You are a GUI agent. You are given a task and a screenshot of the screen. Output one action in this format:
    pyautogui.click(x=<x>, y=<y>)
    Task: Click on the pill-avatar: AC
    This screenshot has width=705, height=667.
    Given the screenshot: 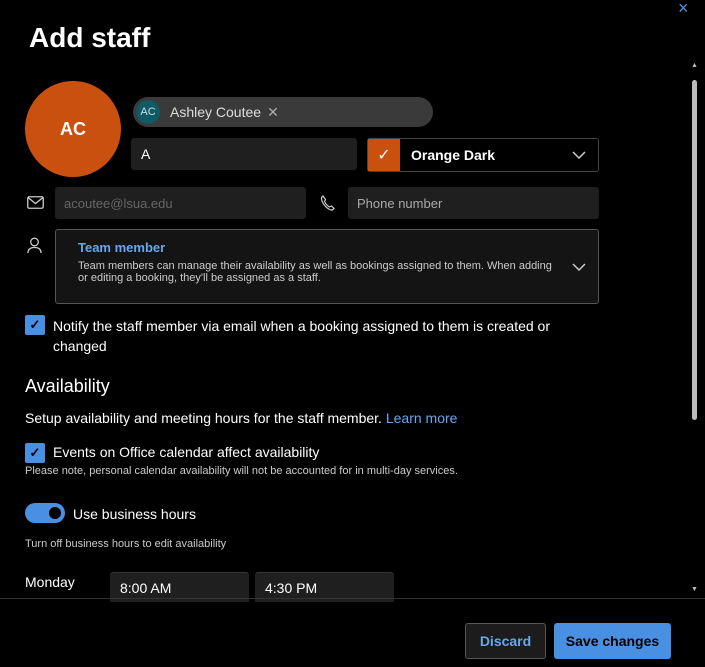 What is the action you would take?
    pyautogui.click(x=148, y=112)
    